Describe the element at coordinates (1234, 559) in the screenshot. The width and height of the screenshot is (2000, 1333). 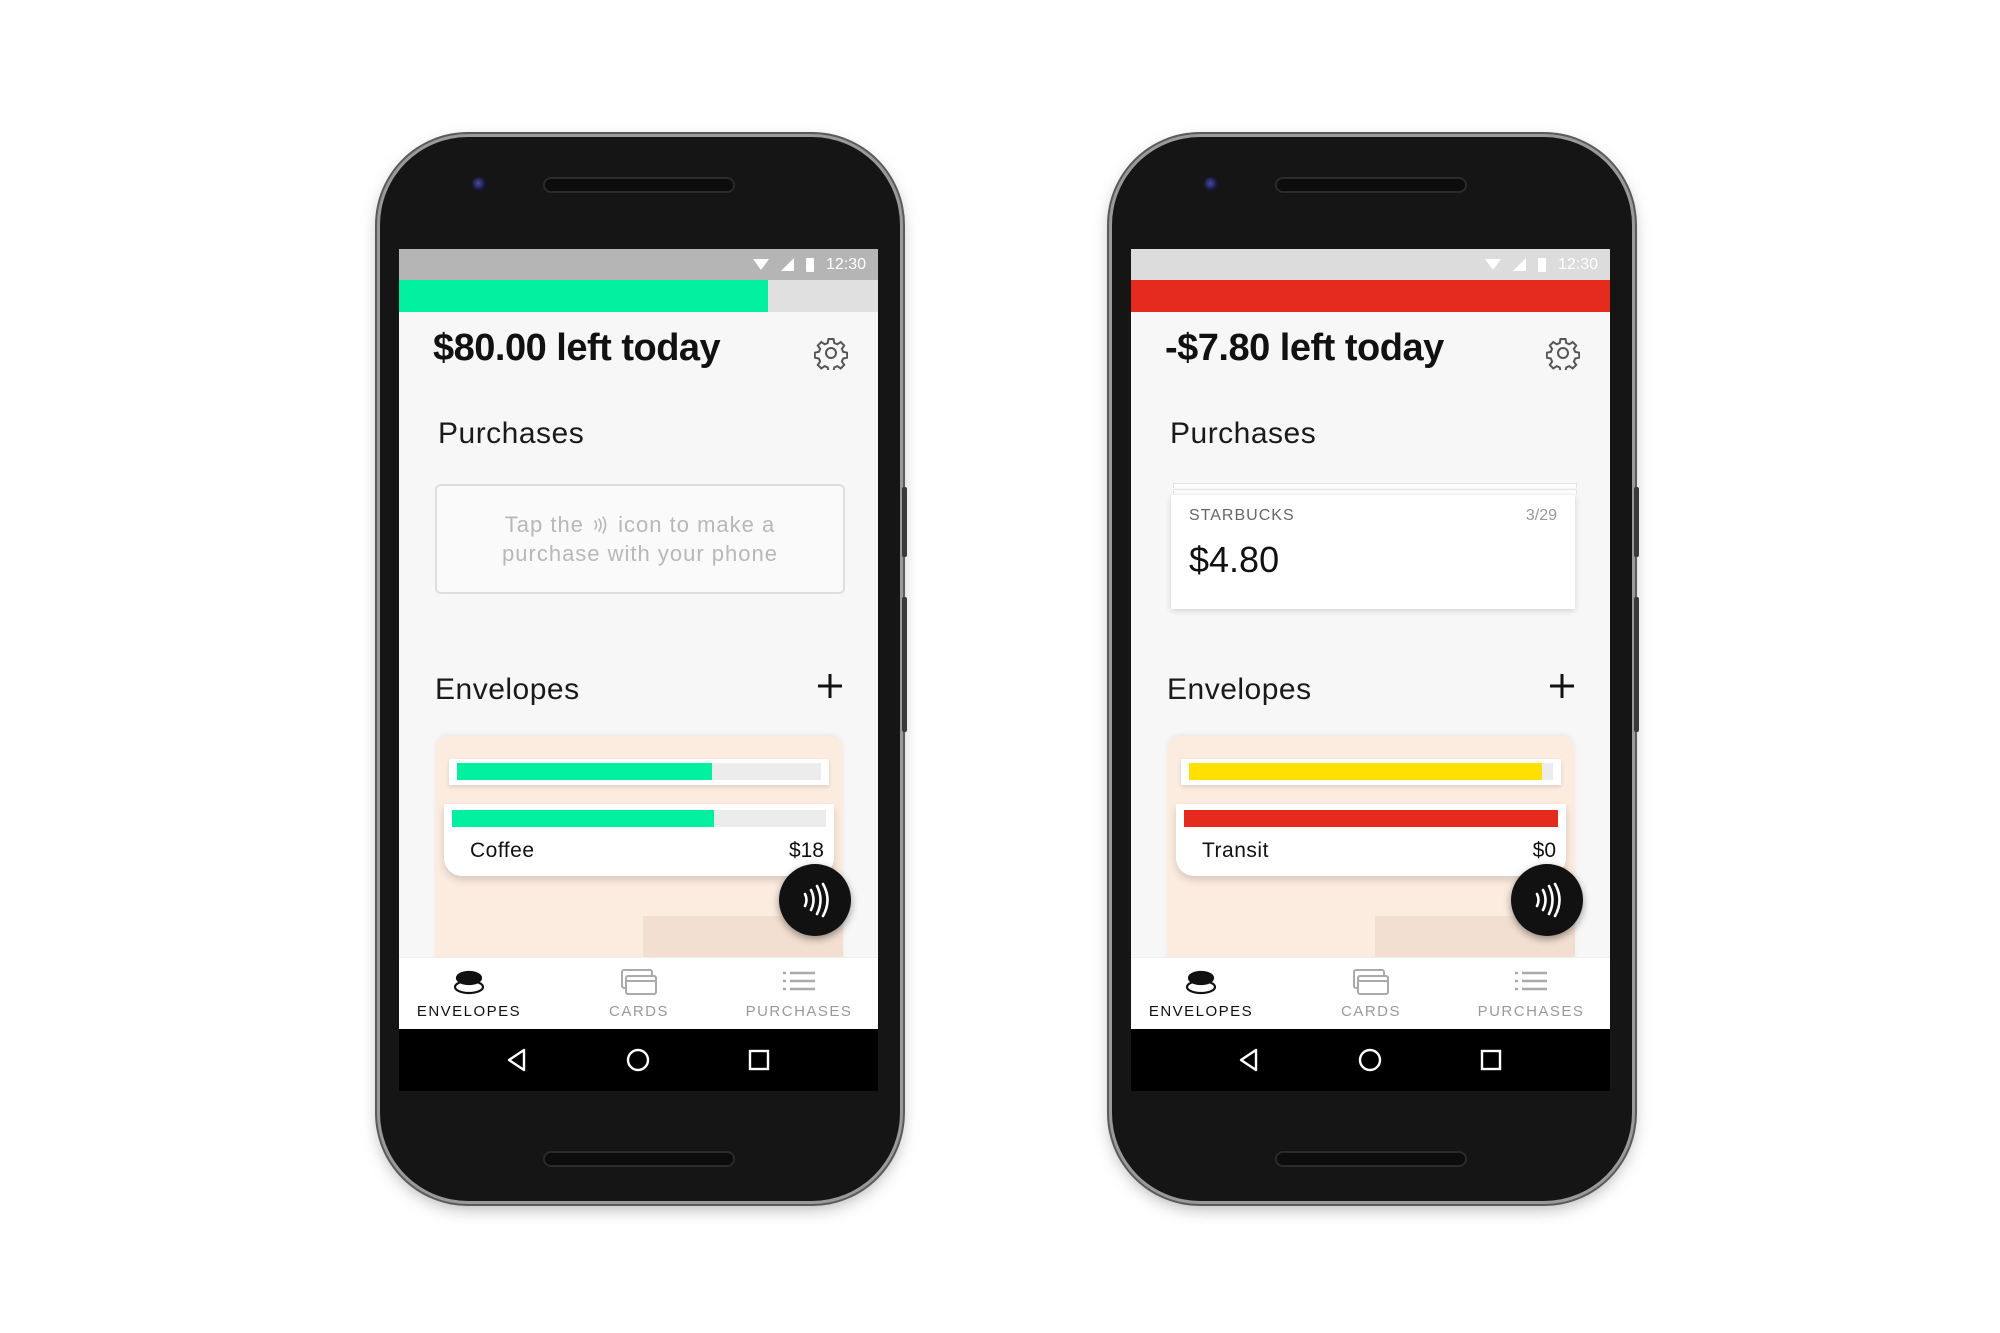
I see `purchase-amount: $4.80` at that location.